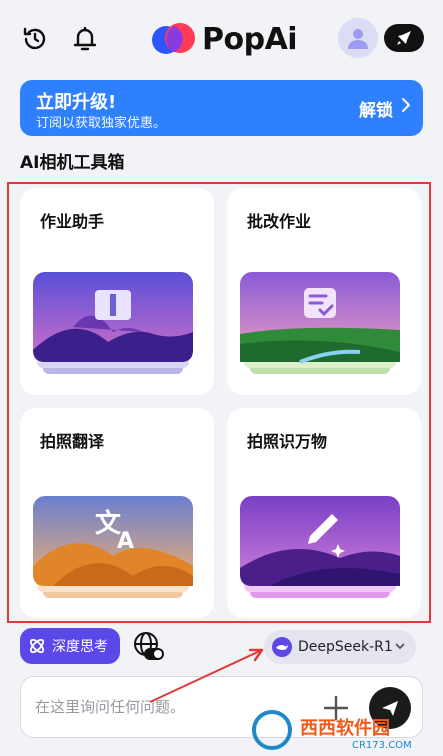 Image resolution: width=443 pixels, height=756 pixels. I want to click on svg-text: 西西软件园, so click(345, 728).